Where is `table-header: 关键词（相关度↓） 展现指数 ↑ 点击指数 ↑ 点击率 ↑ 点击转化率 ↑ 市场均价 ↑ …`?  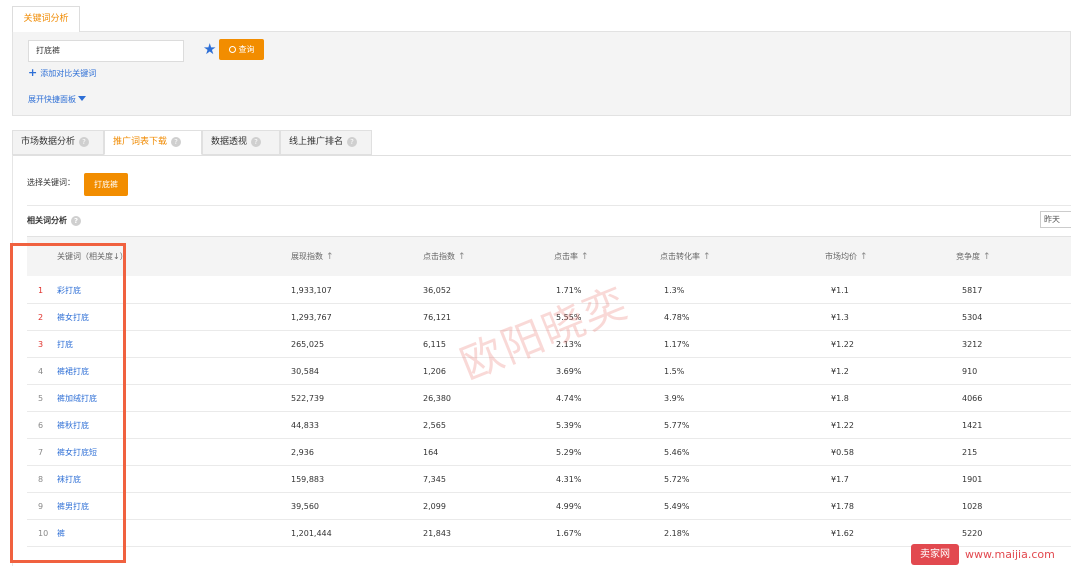
table-header: 关键词（相关度↓） 展现指数 ↑ 点击指数 ↑ 点击率 ↑ 点击转化率 ↑ 市场均价 ↑ … is located at coordinates (549, 256).